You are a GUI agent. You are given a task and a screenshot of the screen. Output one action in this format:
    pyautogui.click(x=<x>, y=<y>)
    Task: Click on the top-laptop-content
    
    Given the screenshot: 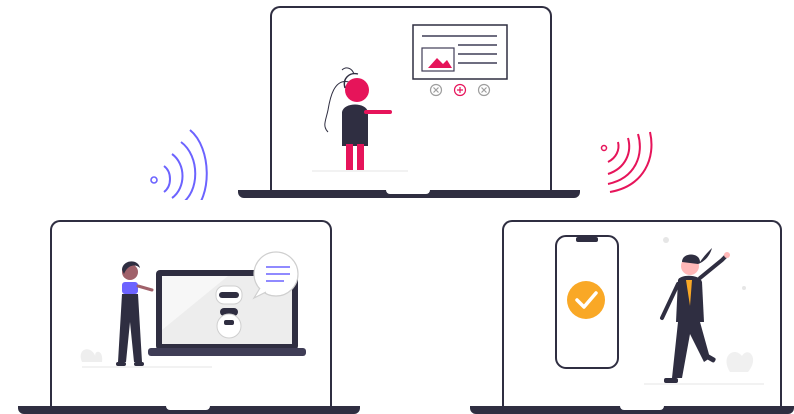 What is the action you would take?
    pyautogui.click(x=410, y=98)
    